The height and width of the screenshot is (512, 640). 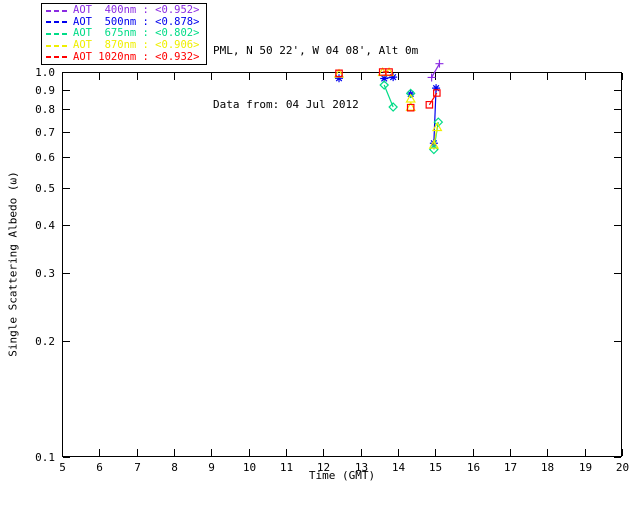 What do you see at coordinates (211, 467) in the screenshot?
I see `x-tick-label: 9` at bounding box center [211, 467].